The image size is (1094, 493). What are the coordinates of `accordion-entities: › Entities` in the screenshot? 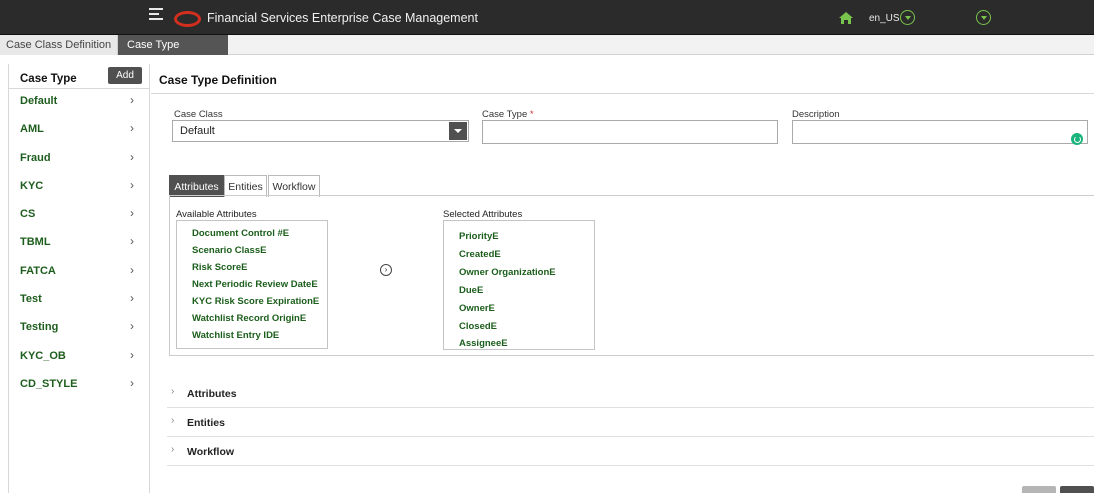 It's located at (630, 422).